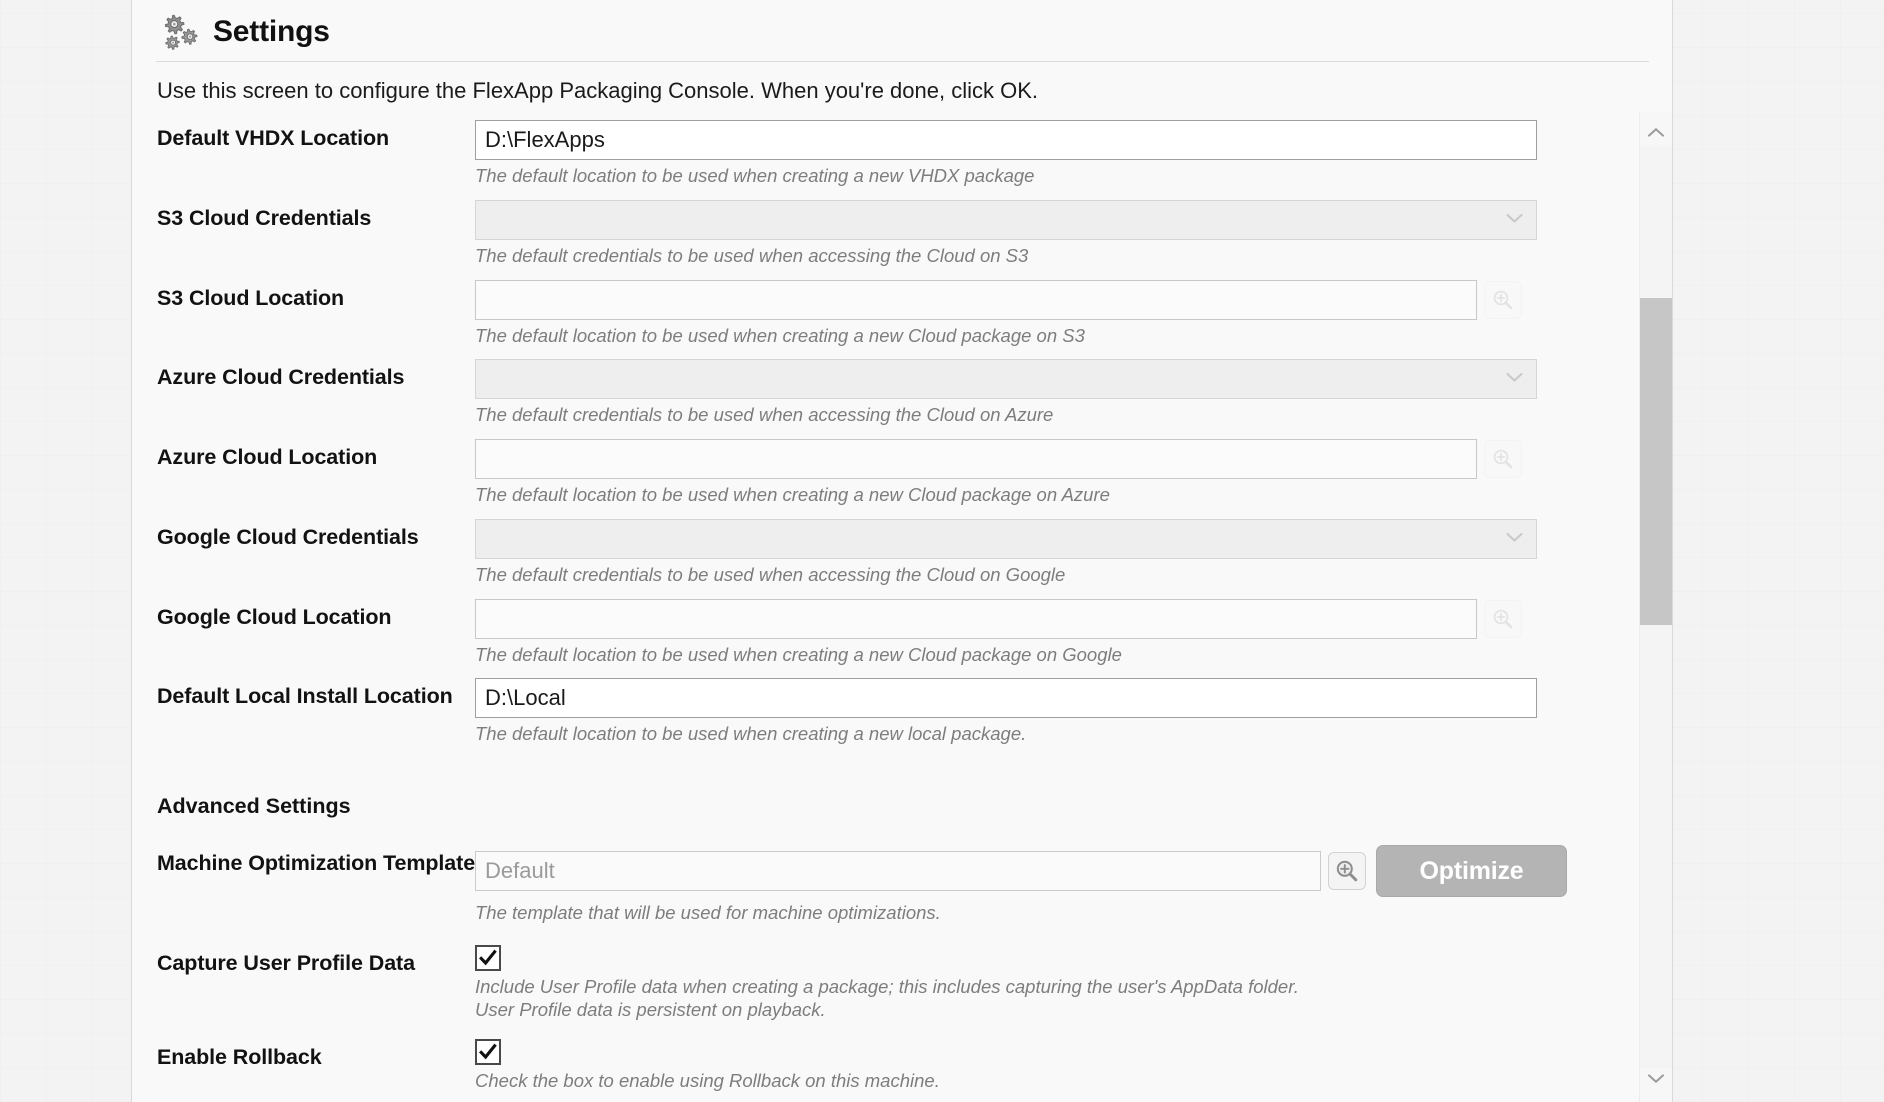 Image resolution: width=1884 pixels, height=1102 pixels. Describe the element at coordinates (264, 217) in the screenshot. I see `field-label: S3 Cloud Credentials` at that location.